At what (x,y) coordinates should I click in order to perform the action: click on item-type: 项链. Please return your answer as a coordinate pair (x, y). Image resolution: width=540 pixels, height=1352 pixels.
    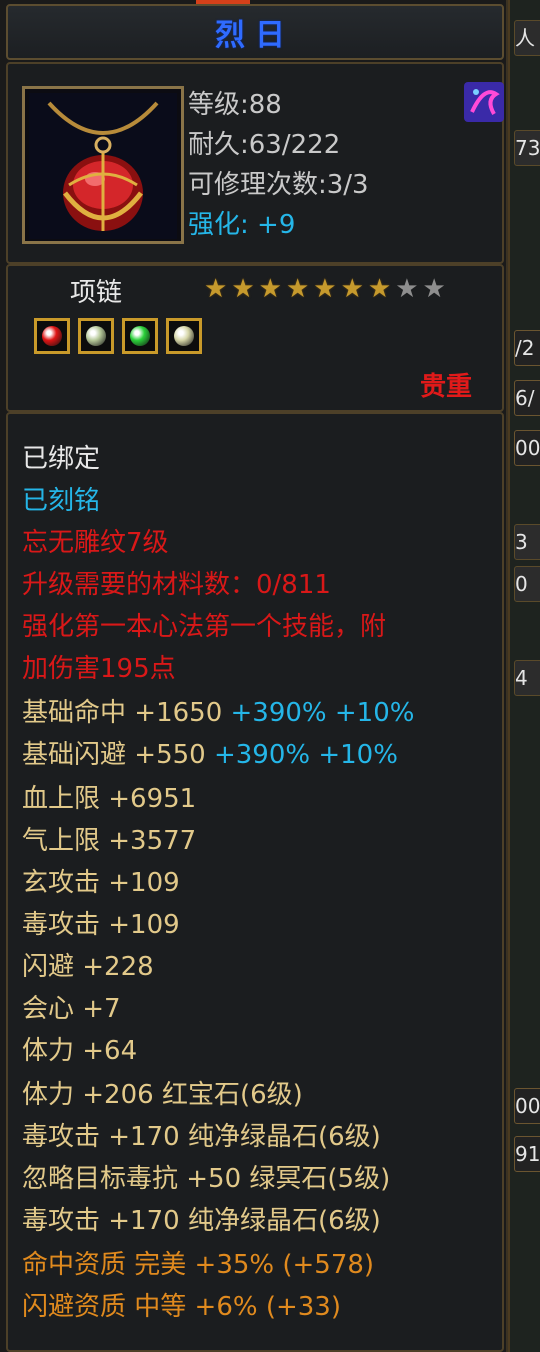
    Looking at the image, I should click on (96, 293).